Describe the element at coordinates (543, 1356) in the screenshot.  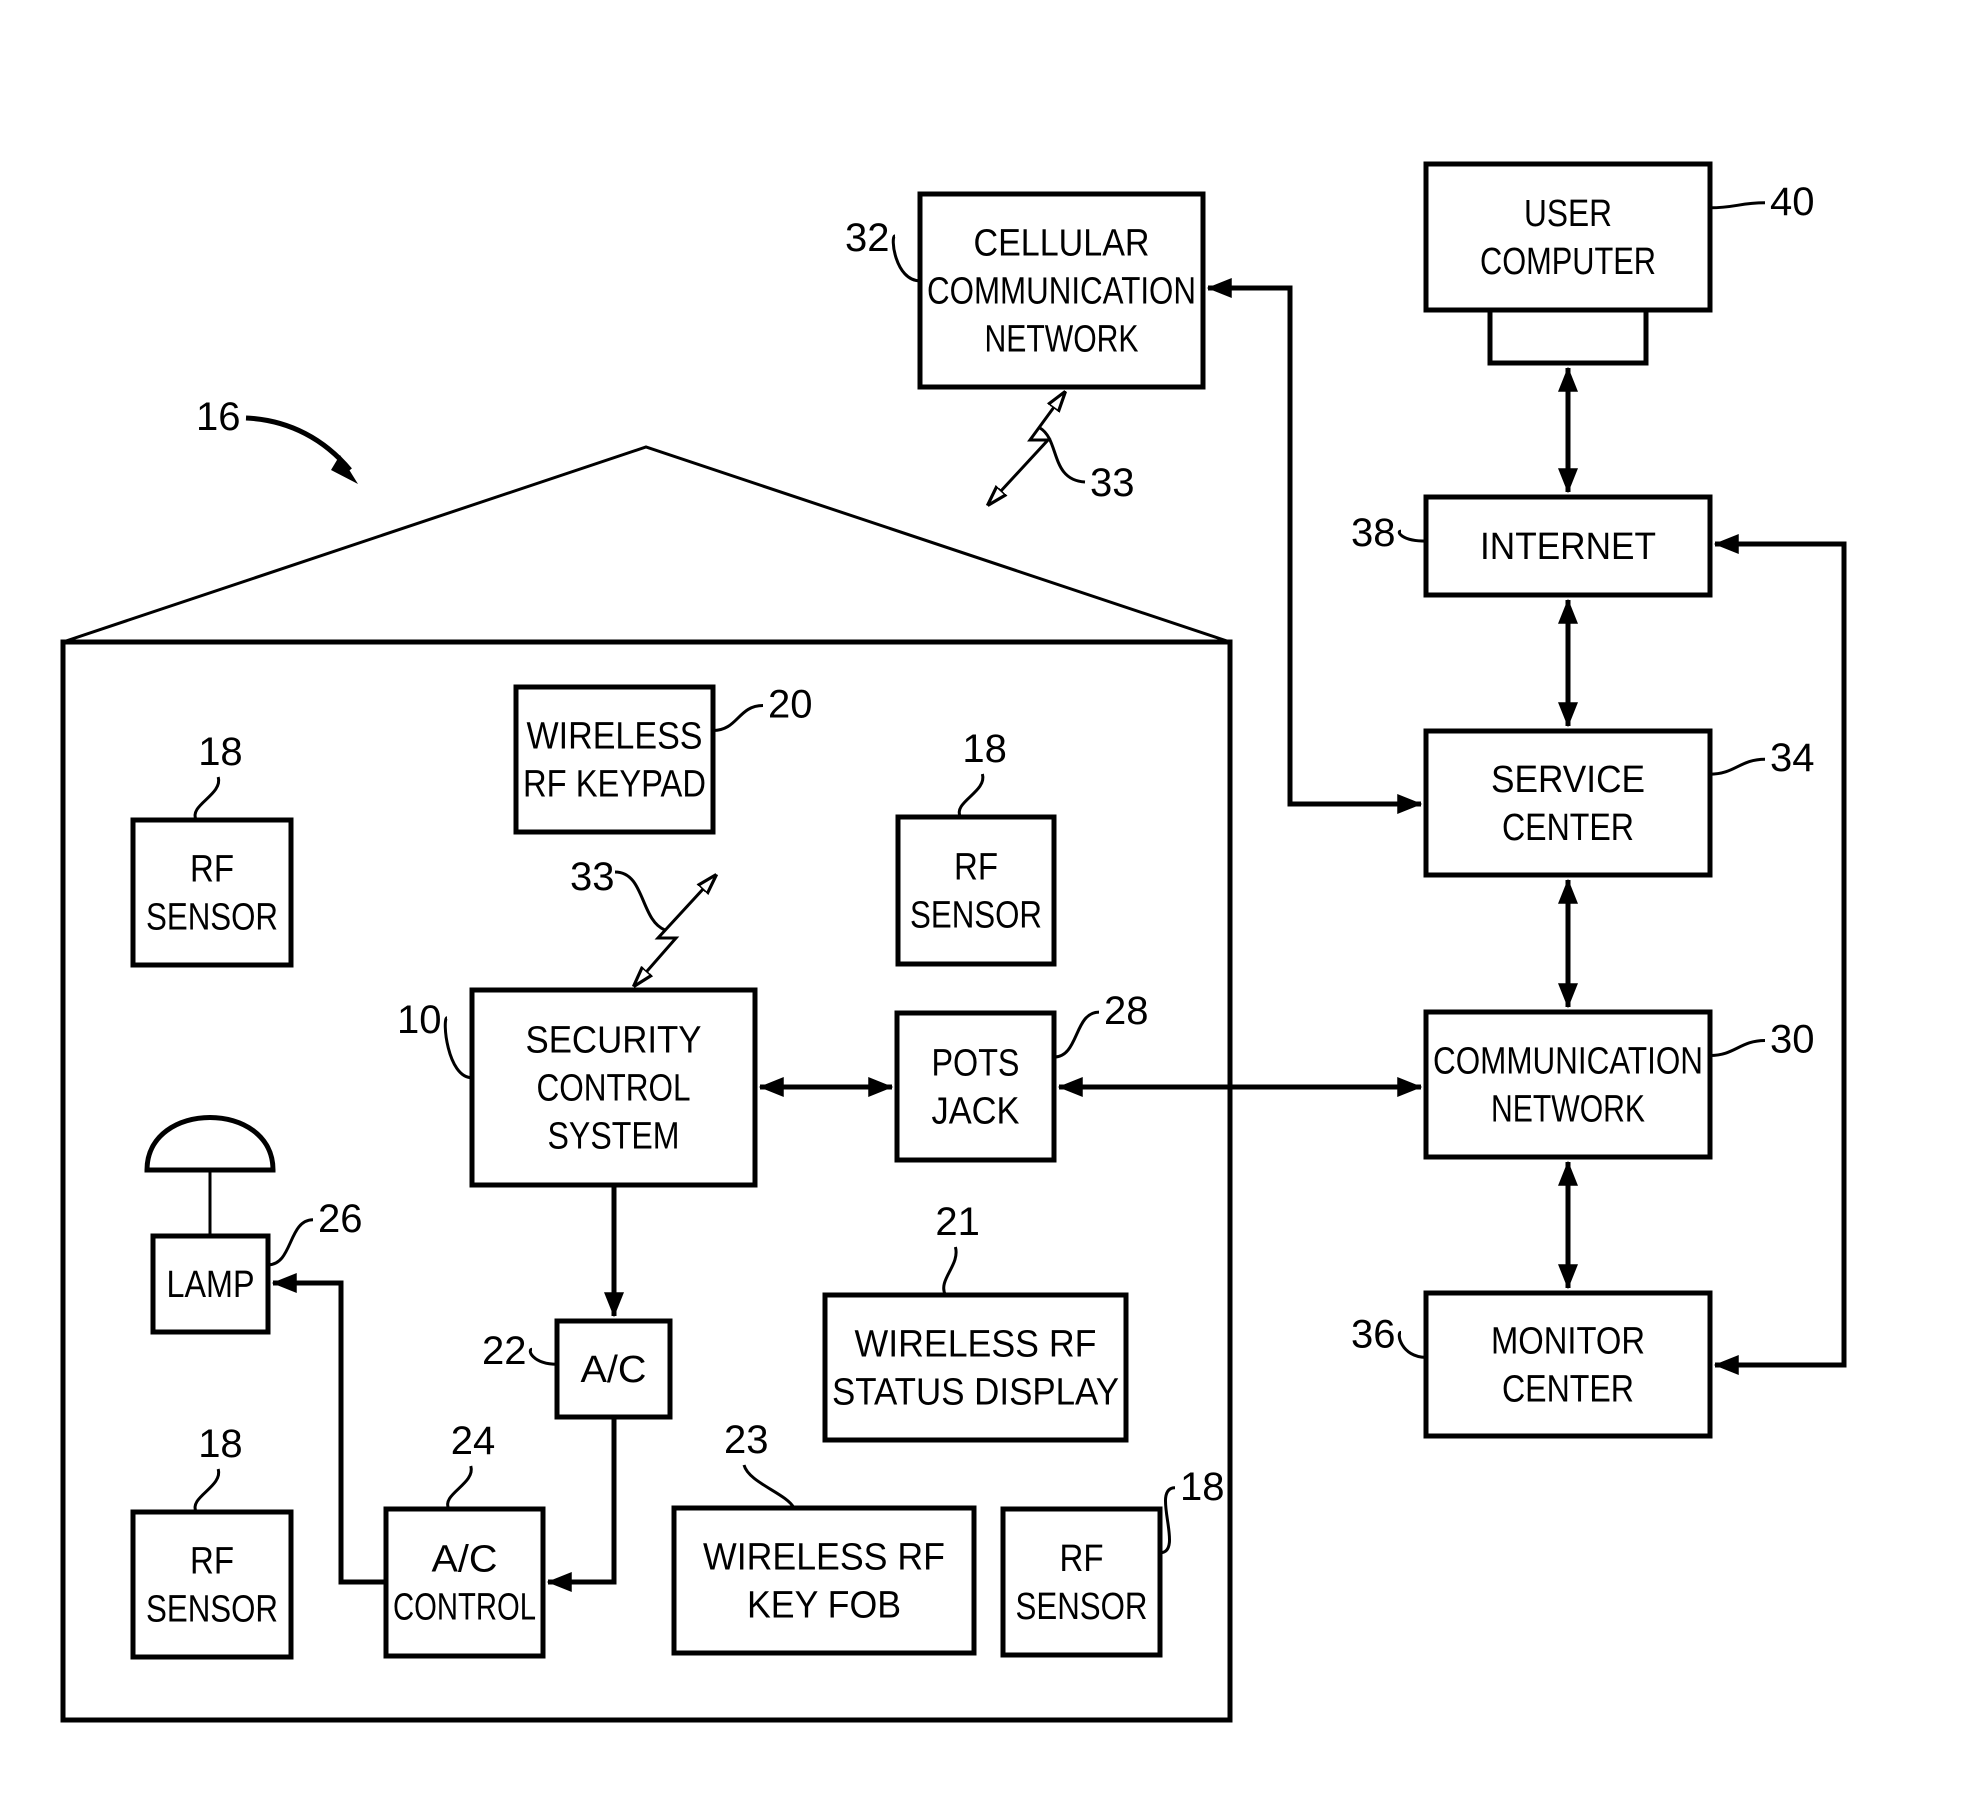
I see `ac-ref-leader` at that location.